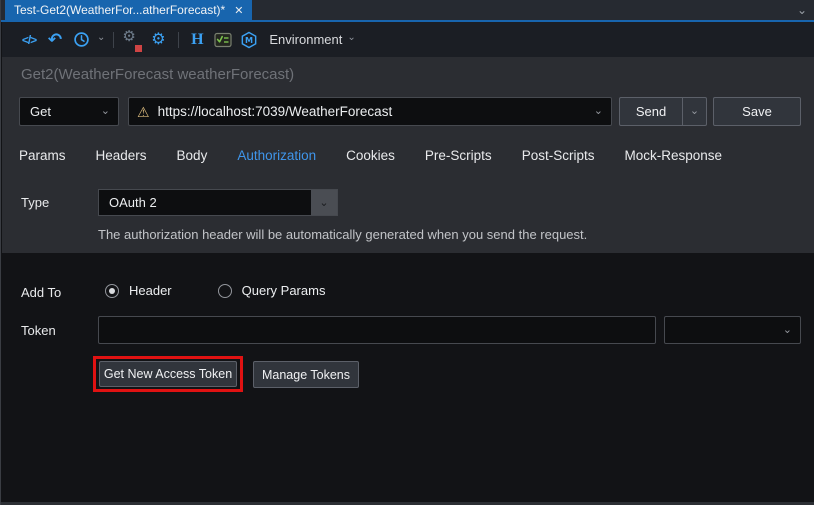 This screenshot has width=814, height=505. Describe the element at coordinates (133, 202) in the screenshot. I see `auth-type-value: OAuth 2` at that location.